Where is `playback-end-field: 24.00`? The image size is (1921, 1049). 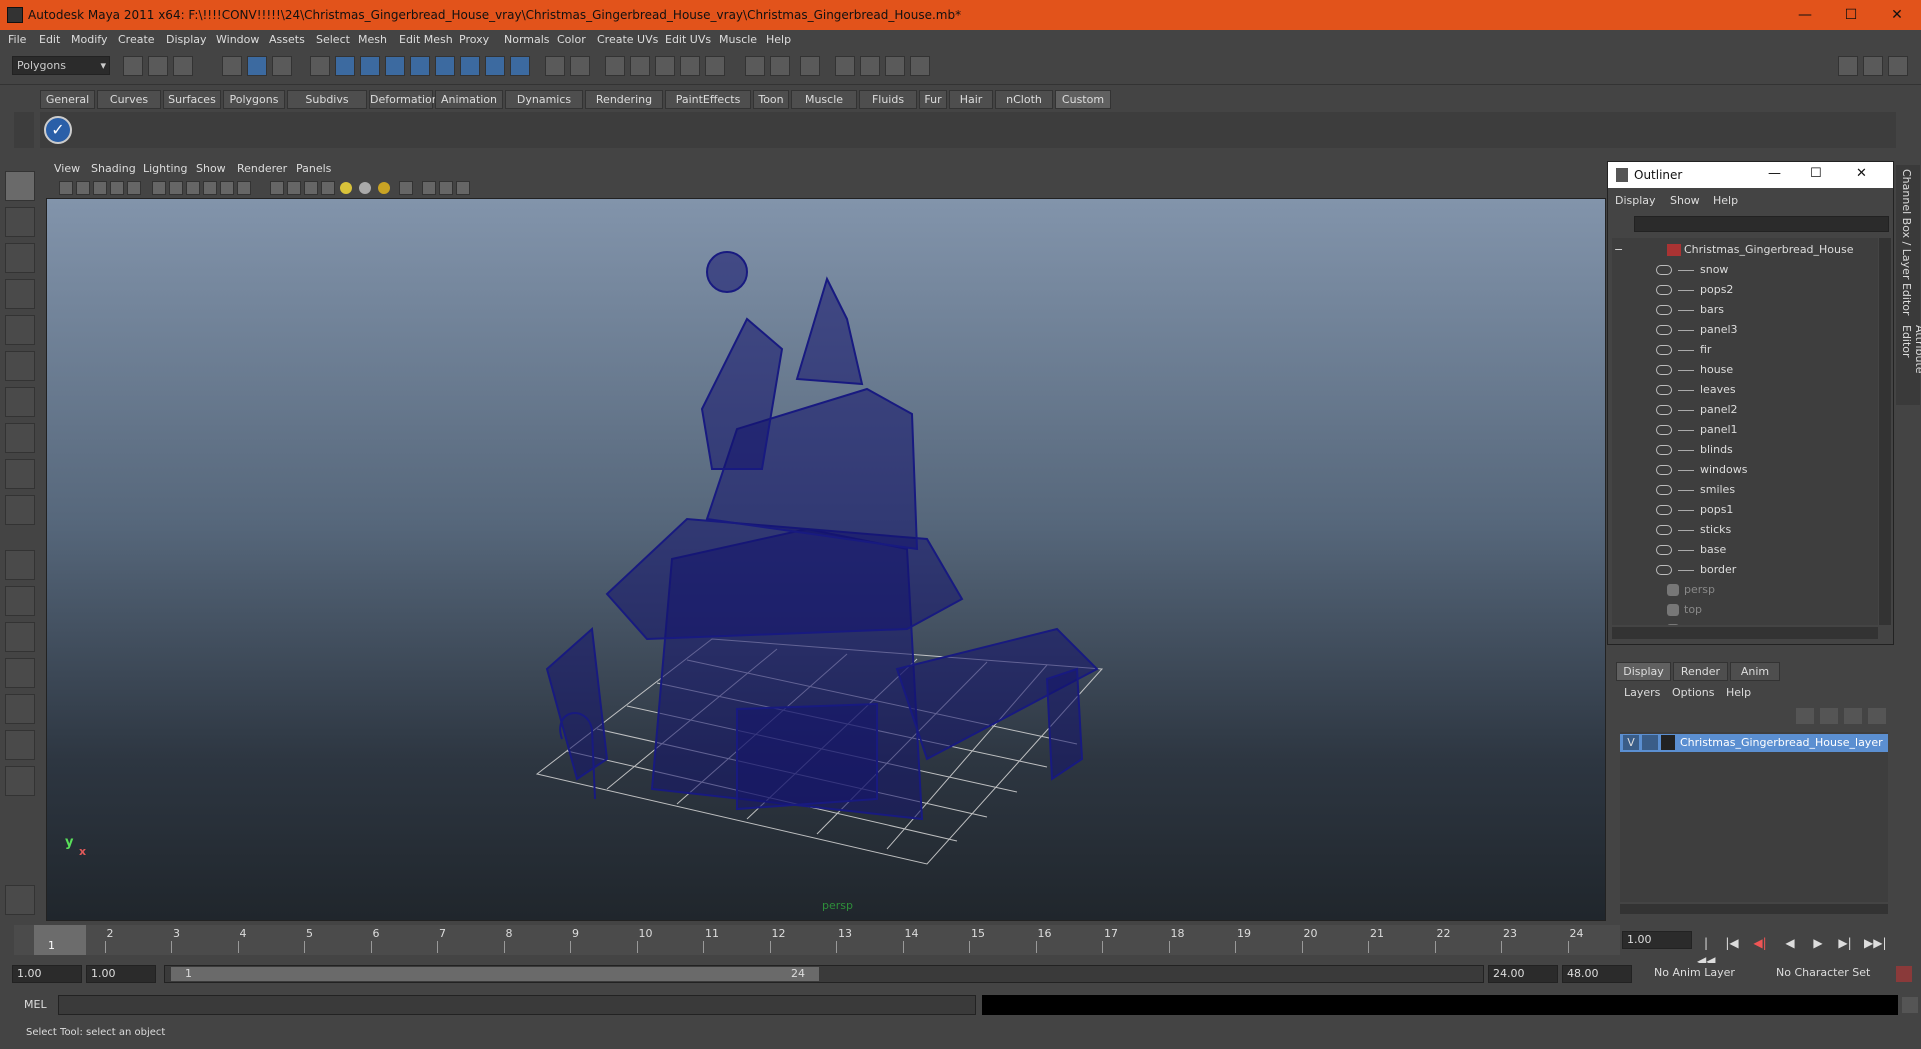
playback-end-field: 24.00 is located at coordinates (1523, 974).